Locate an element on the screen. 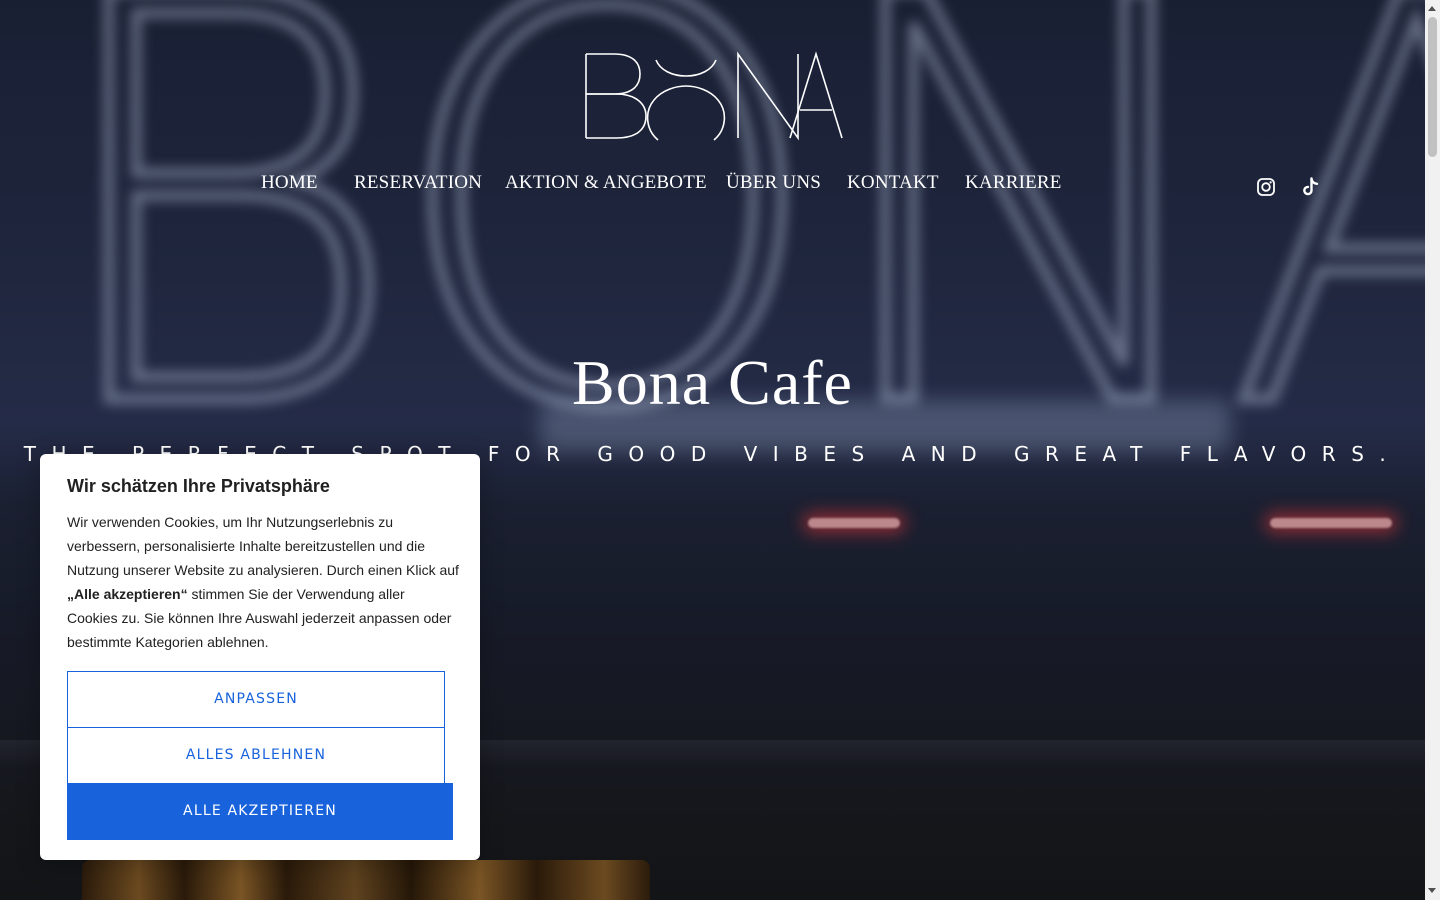 Image resolution: width=1440 pixels, height=900 pixels. nav-home: HOME is located at coordinates (289, 183).